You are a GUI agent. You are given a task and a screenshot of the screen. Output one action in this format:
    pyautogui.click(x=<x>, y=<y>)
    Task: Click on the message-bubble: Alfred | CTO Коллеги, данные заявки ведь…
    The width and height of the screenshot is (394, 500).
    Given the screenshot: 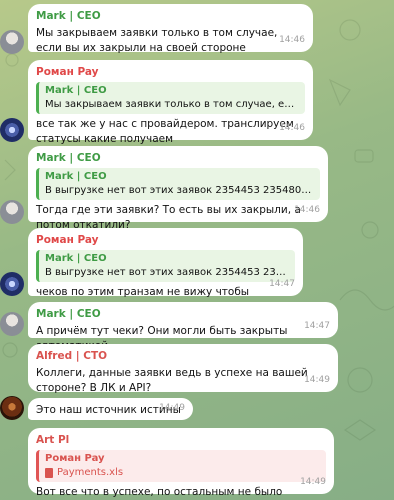 What is the action you would take?
    pyautogui.click(x=183, y=369)
    